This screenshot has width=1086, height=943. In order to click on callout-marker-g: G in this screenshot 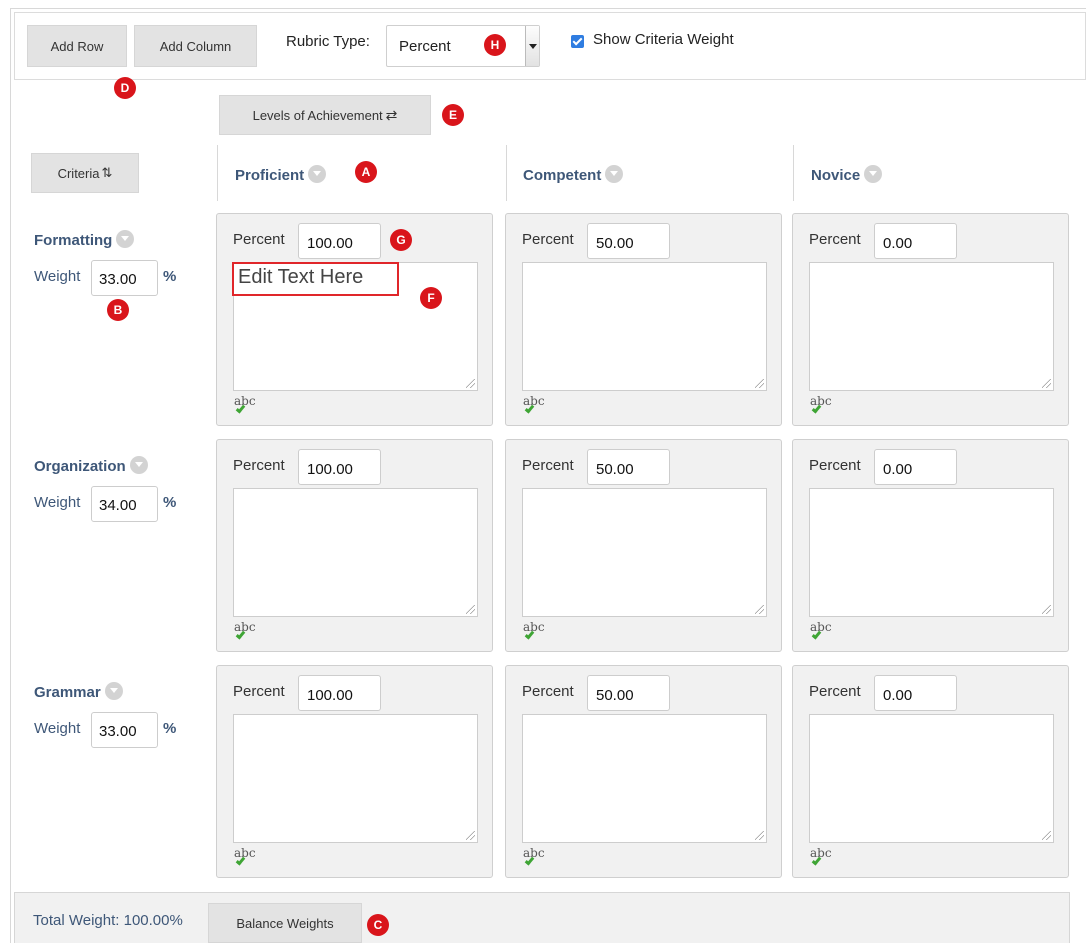, I will do `click(401, 240)`.